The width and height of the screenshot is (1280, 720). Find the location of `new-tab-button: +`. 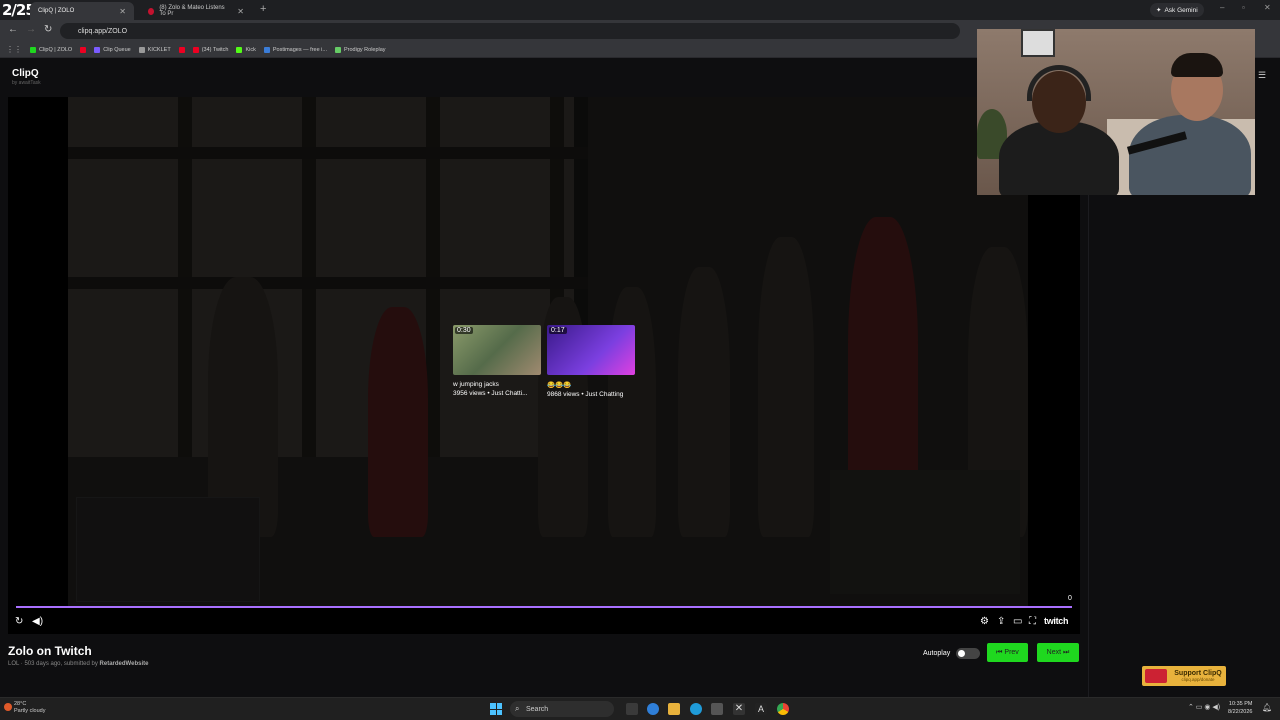

new-tab-button: + is located at coordinates (263, 9).